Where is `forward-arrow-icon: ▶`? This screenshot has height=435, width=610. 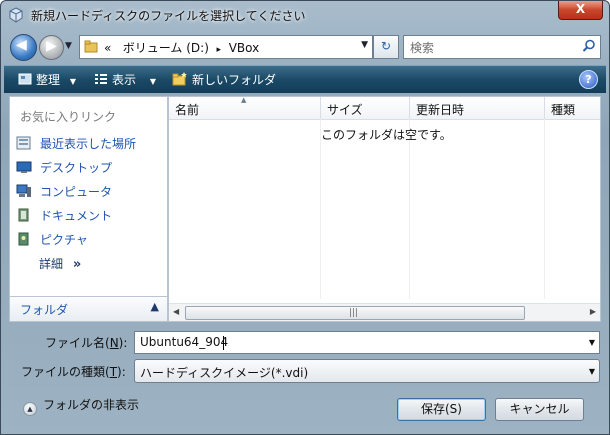
forward-arrow-icon: ▶ is located at coordinates (51, 46).